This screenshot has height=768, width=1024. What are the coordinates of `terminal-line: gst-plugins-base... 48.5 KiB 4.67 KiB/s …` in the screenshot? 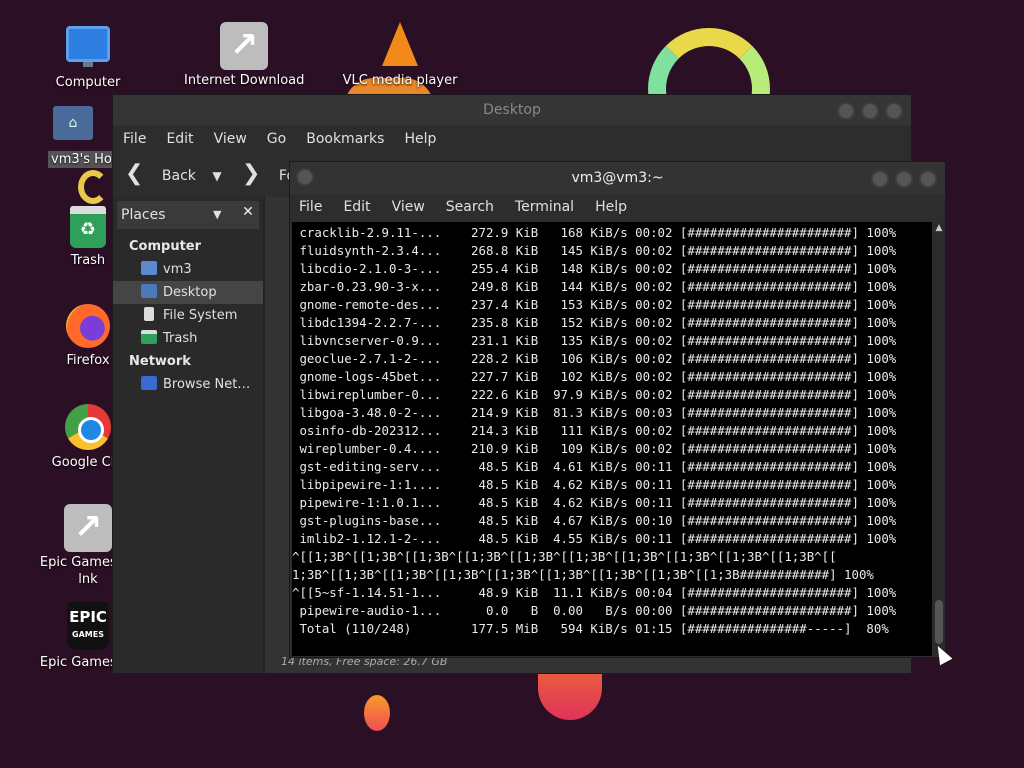 It's located at (594, 520).